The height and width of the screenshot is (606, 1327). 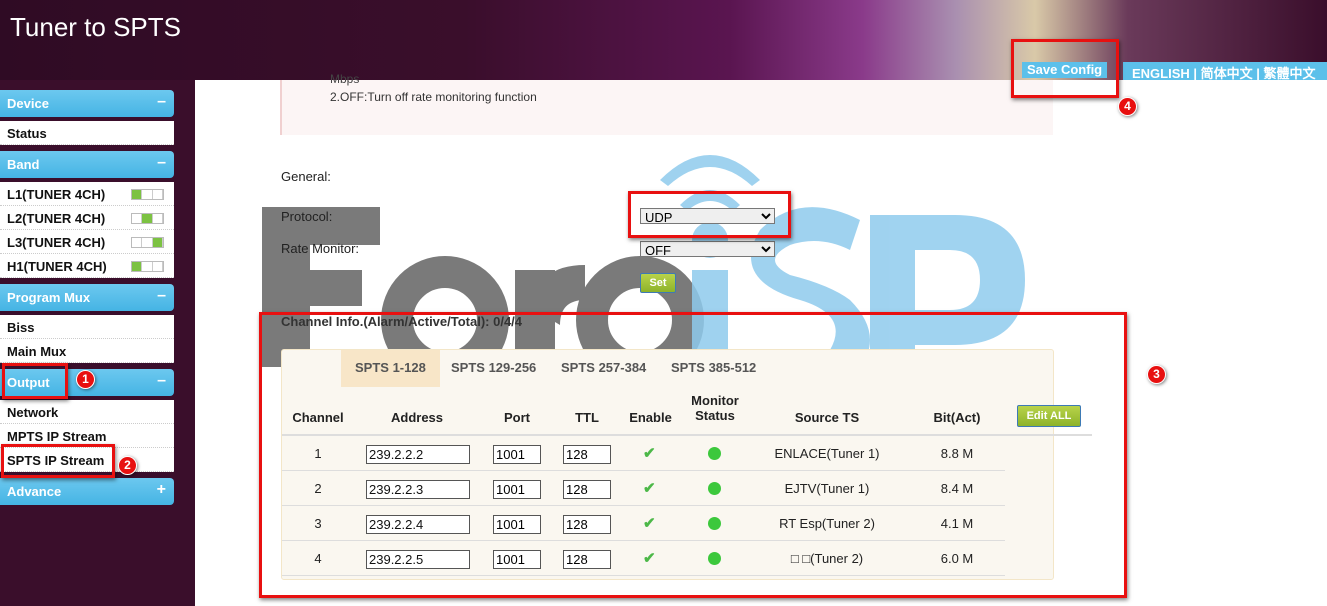 I want to click on set-button: Set, so click(x=658, y=283).